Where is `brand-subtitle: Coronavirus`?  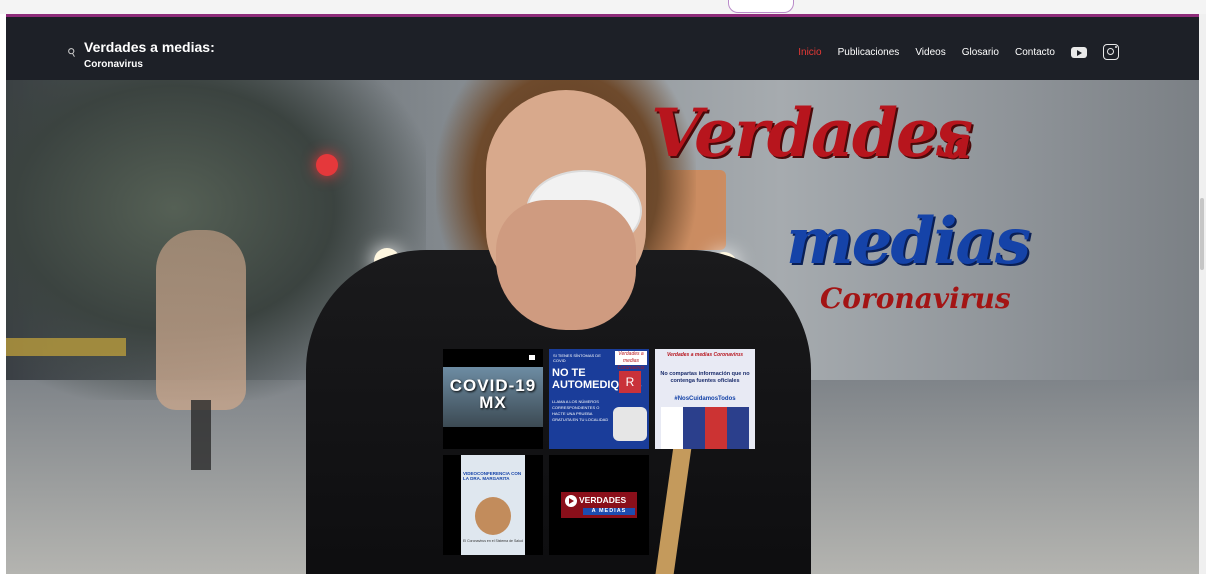 brand-subtitle: Coronavirus is located at coordinates (113, 64).